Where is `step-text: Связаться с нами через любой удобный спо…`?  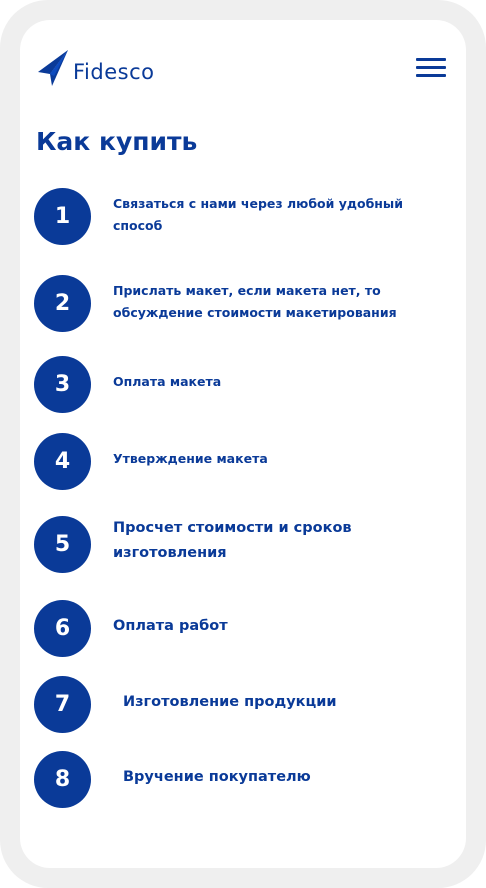
step-text: Связаться с нами через любой удобный спо… is located at coordinates (258, 214).